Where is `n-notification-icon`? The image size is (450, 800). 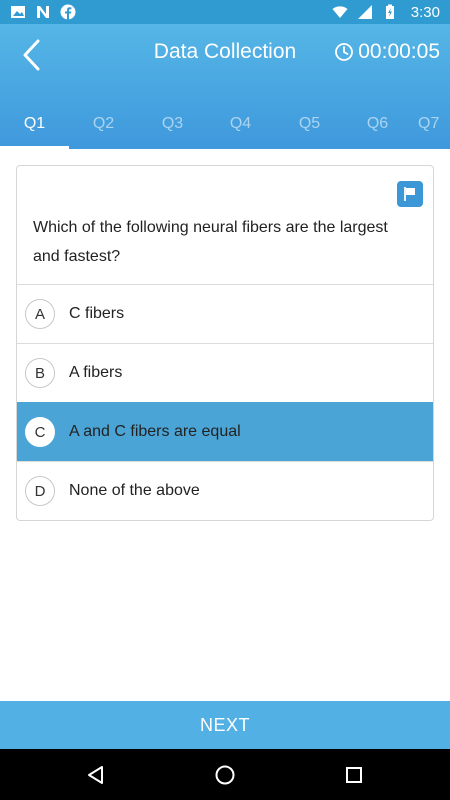
n-notification-icon is located at coordinates (43, 12).